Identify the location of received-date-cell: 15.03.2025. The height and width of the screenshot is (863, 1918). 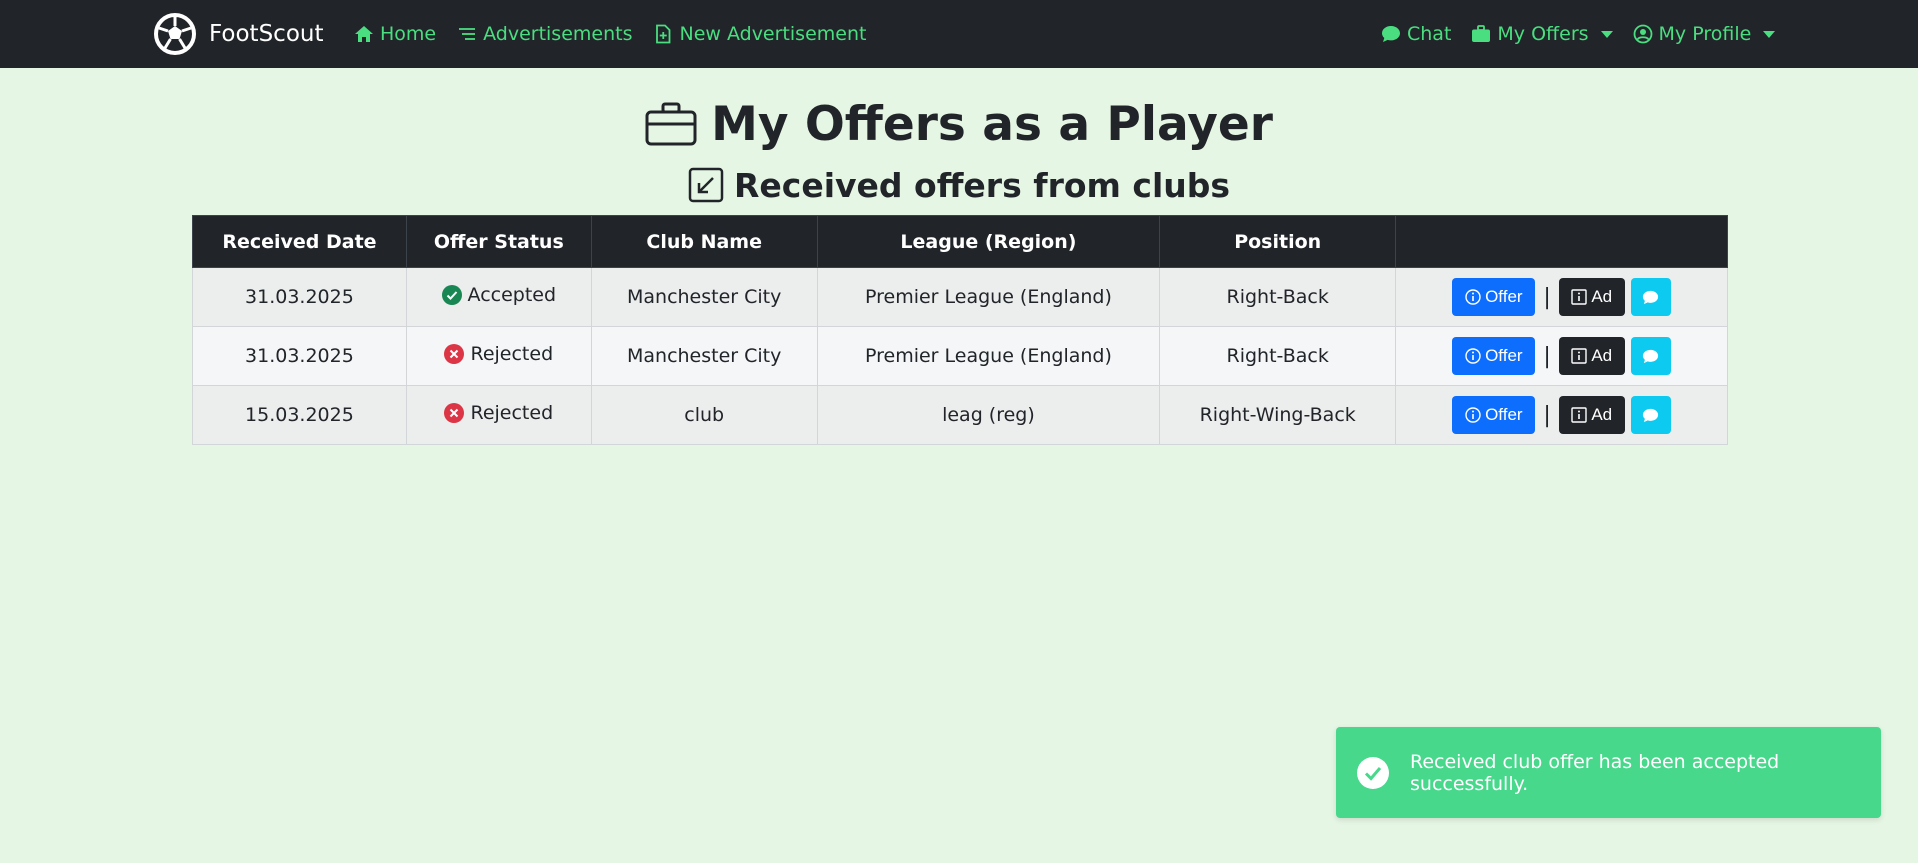
(299, 415).